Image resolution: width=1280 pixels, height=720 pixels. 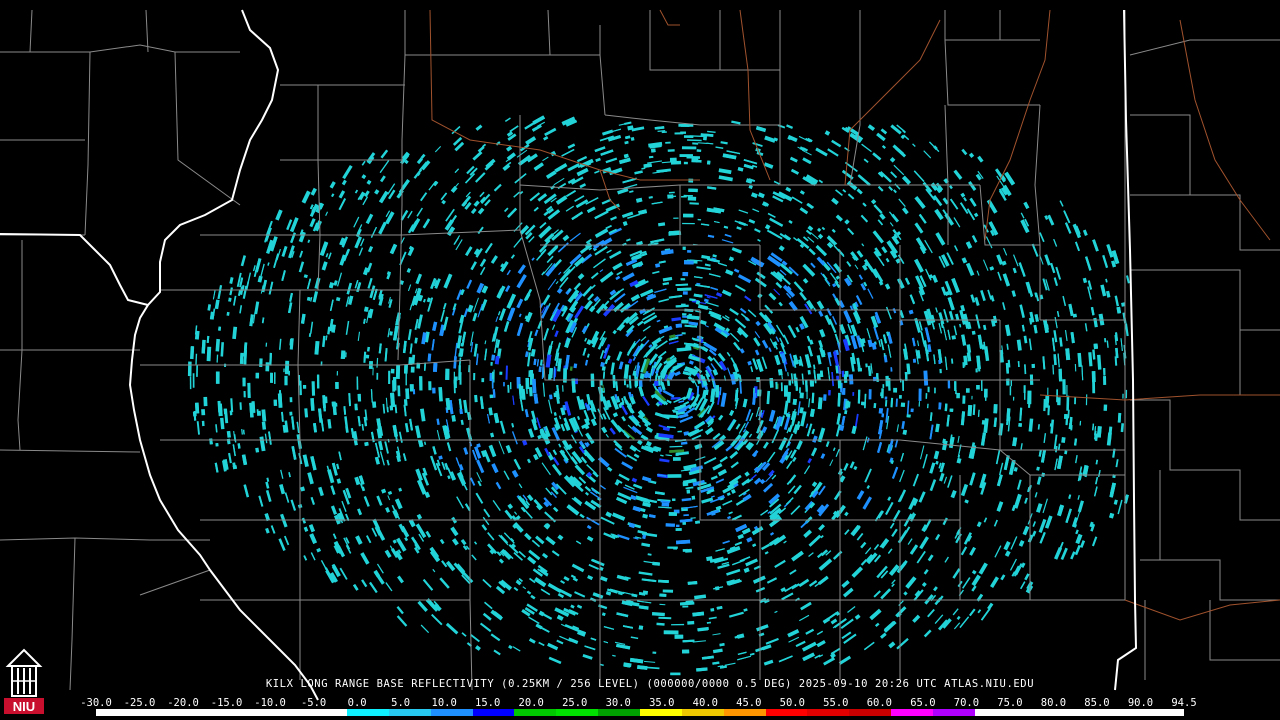 What do you see at coordinates (357, 703) in the screenshot?
I see `colorbar-label: 0.0` at bounding box center [357, 703].